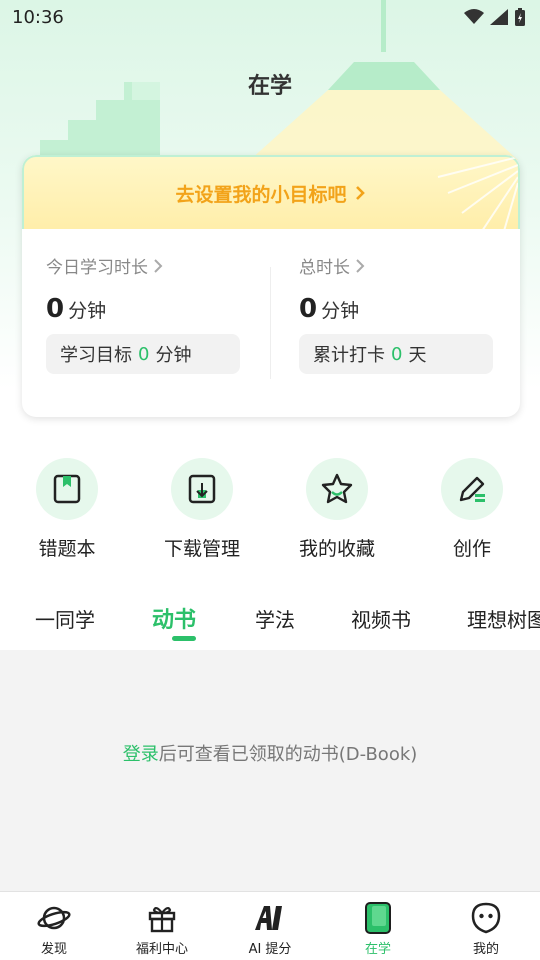 The width and height of the screenshot is (540, 960). What do you see at coordinates (477, 194) in the screenshot?
I see `rays-decoration` at bounding box center [477, 194].